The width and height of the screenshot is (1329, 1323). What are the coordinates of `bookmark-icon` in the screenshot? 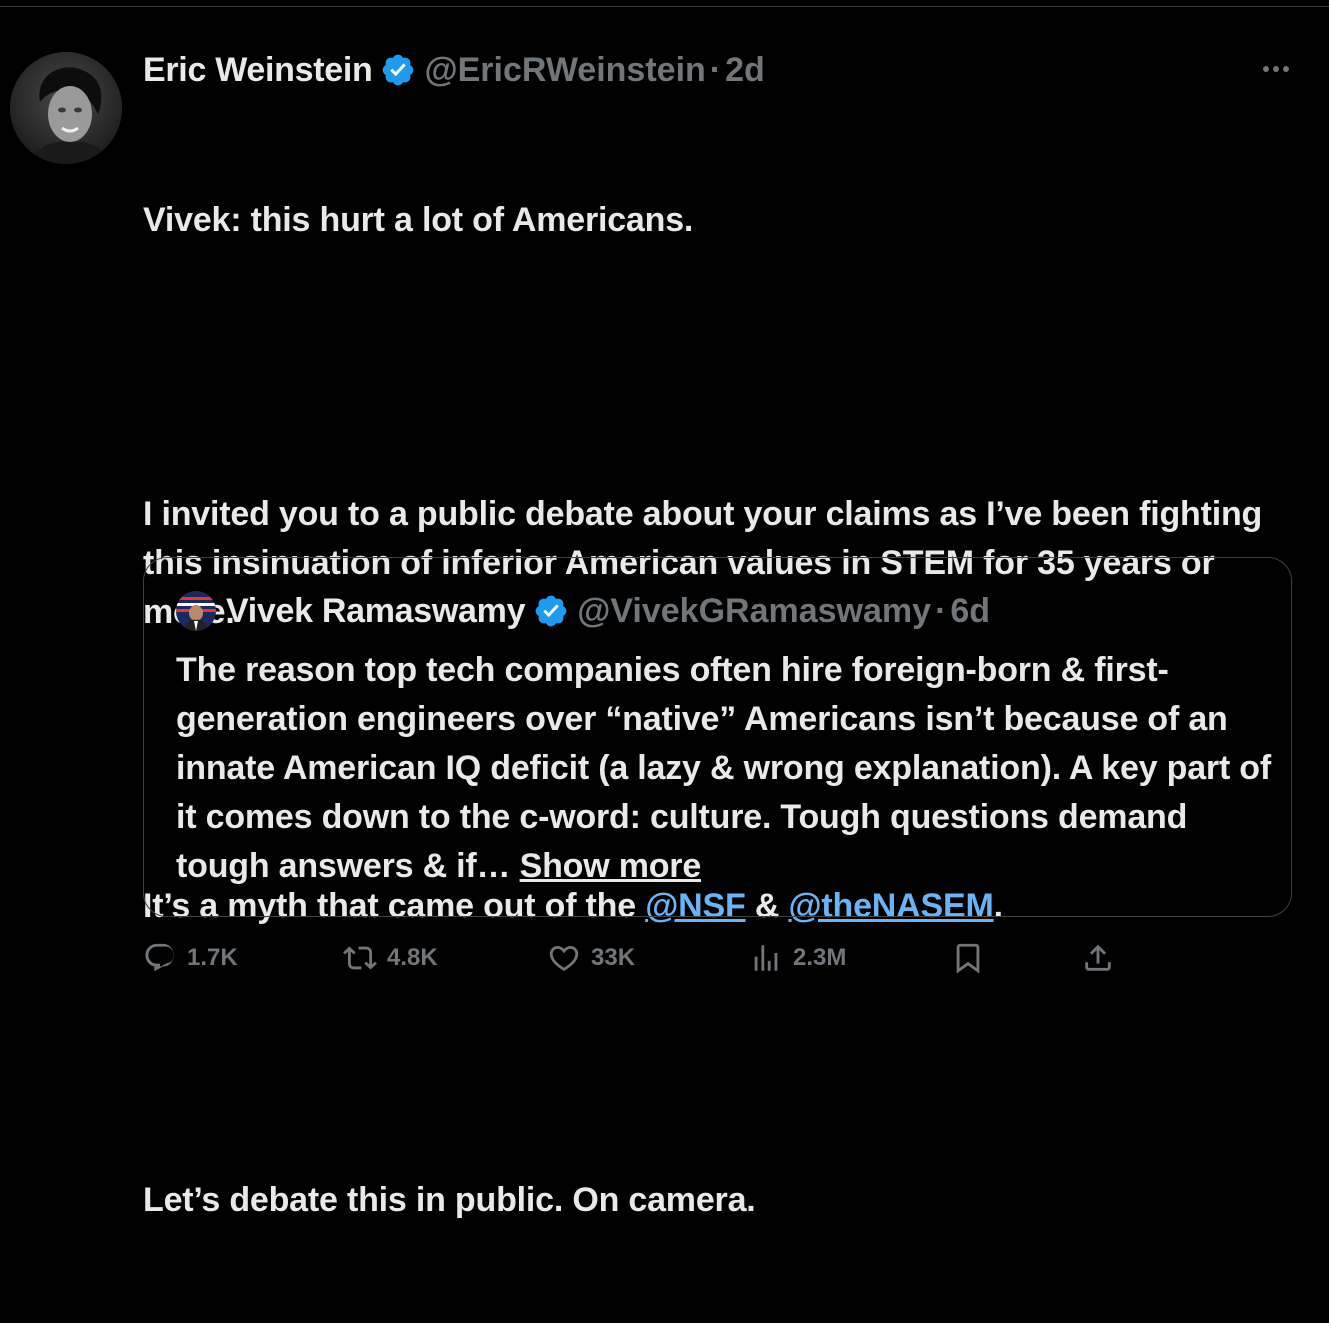 It's located at (968, 958).